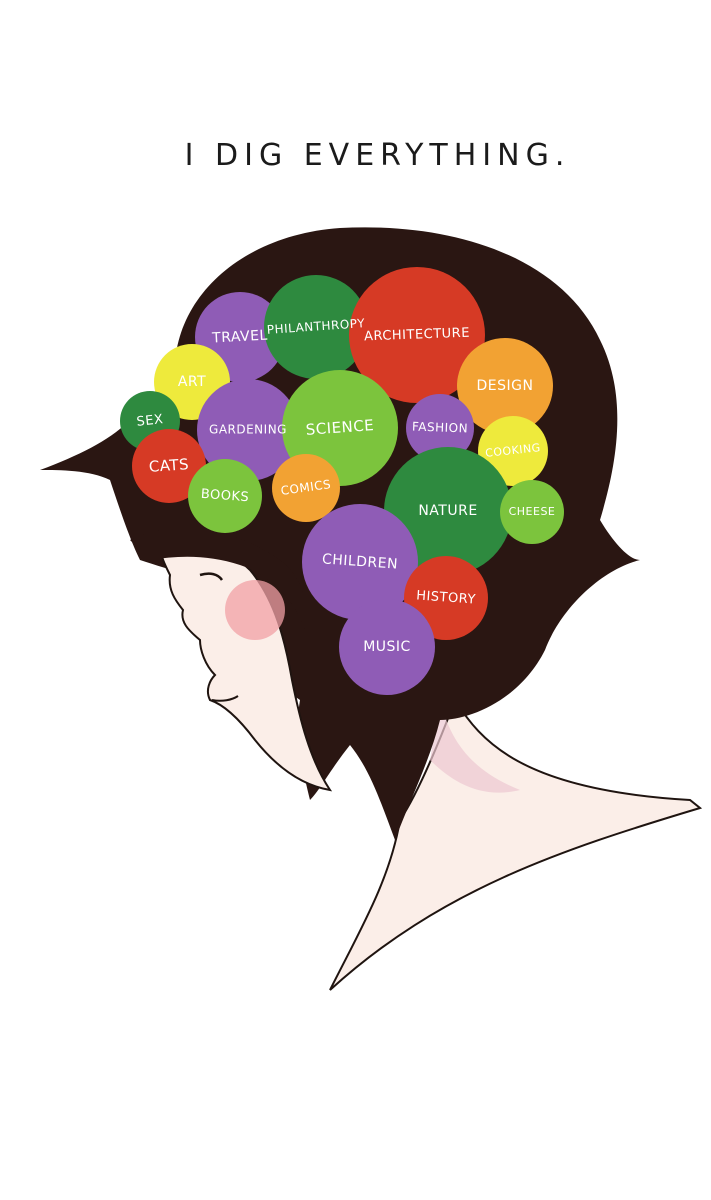 This screenshot has height=1200, width=711. Describe the element at coordinates (387, 647) in the screenshot. I see `bubble-label-music: MUSIC` at that location.